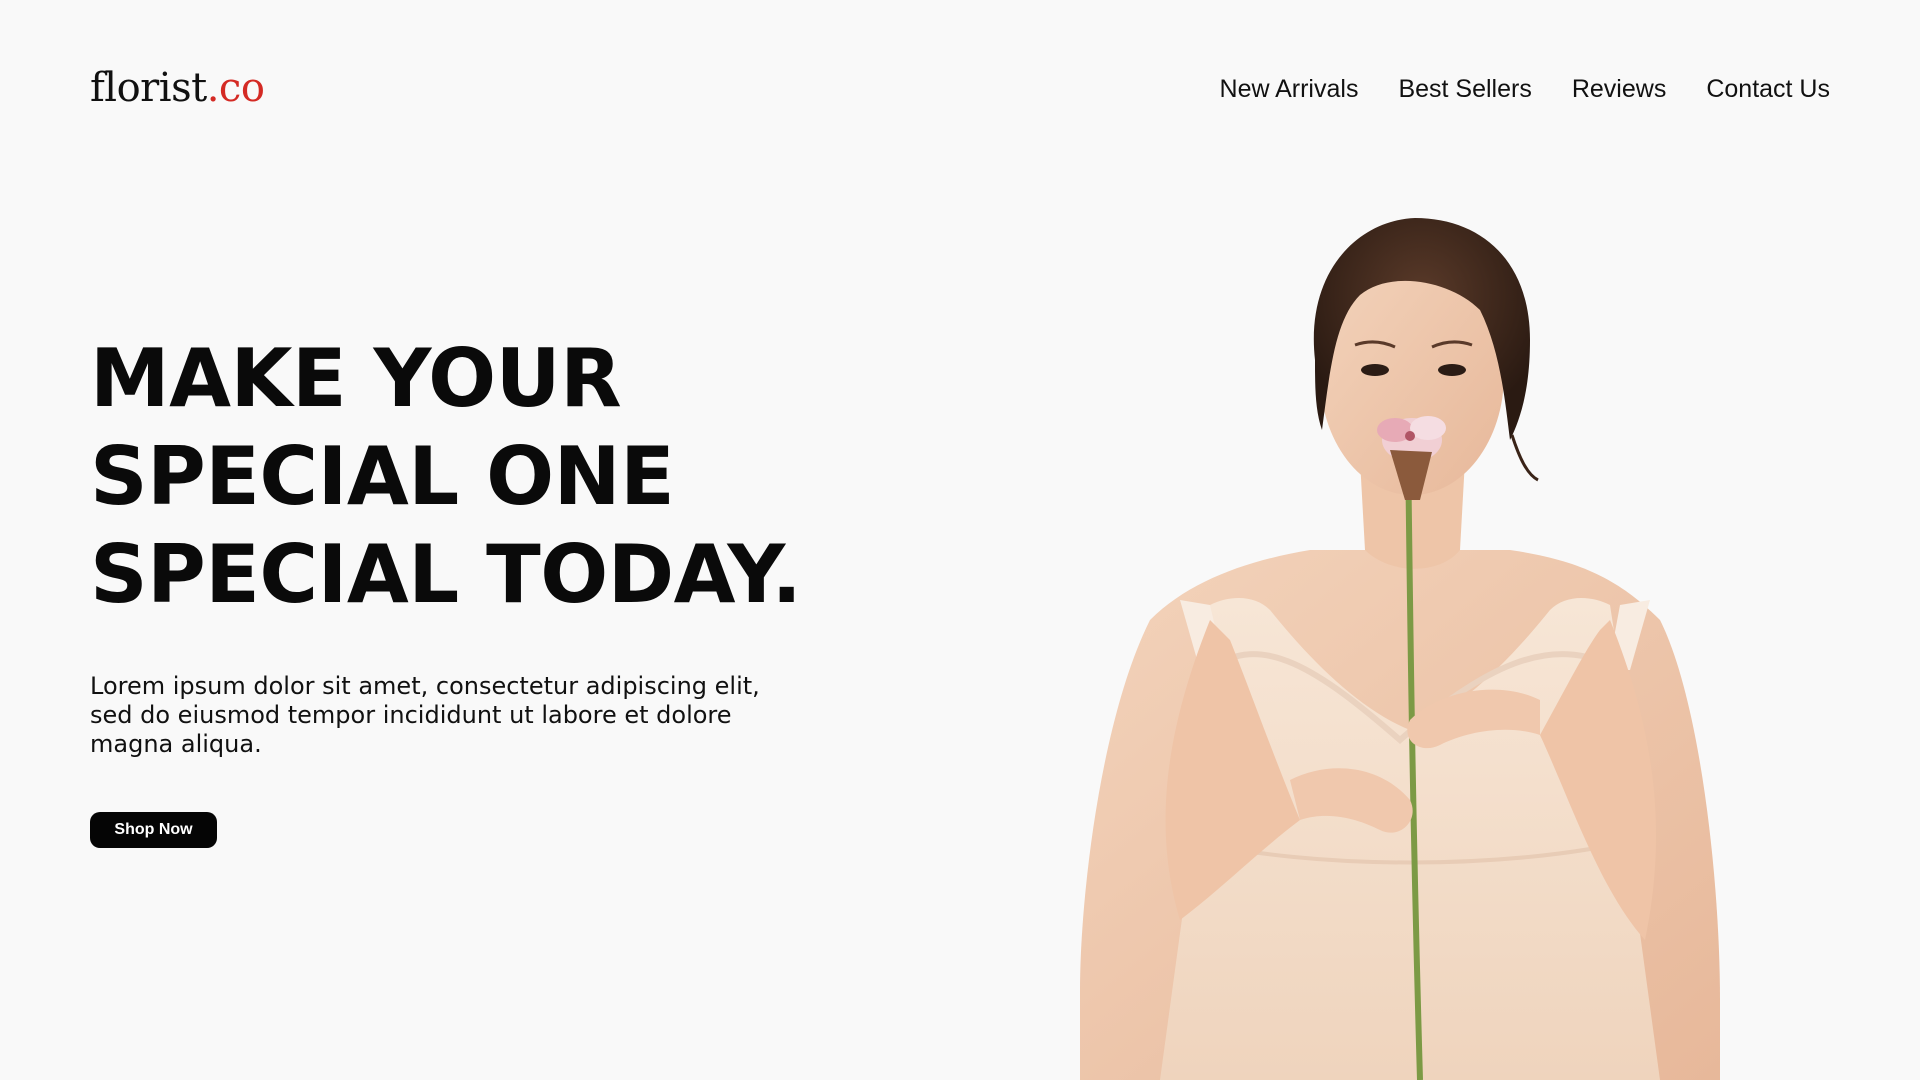 Image resolution: width=1920 pixels, height=1080 pixels. Describe the element at coordinates (382, 476) in the screenshot. I see `headline-line-2: SPECIAL ONE` at that location.